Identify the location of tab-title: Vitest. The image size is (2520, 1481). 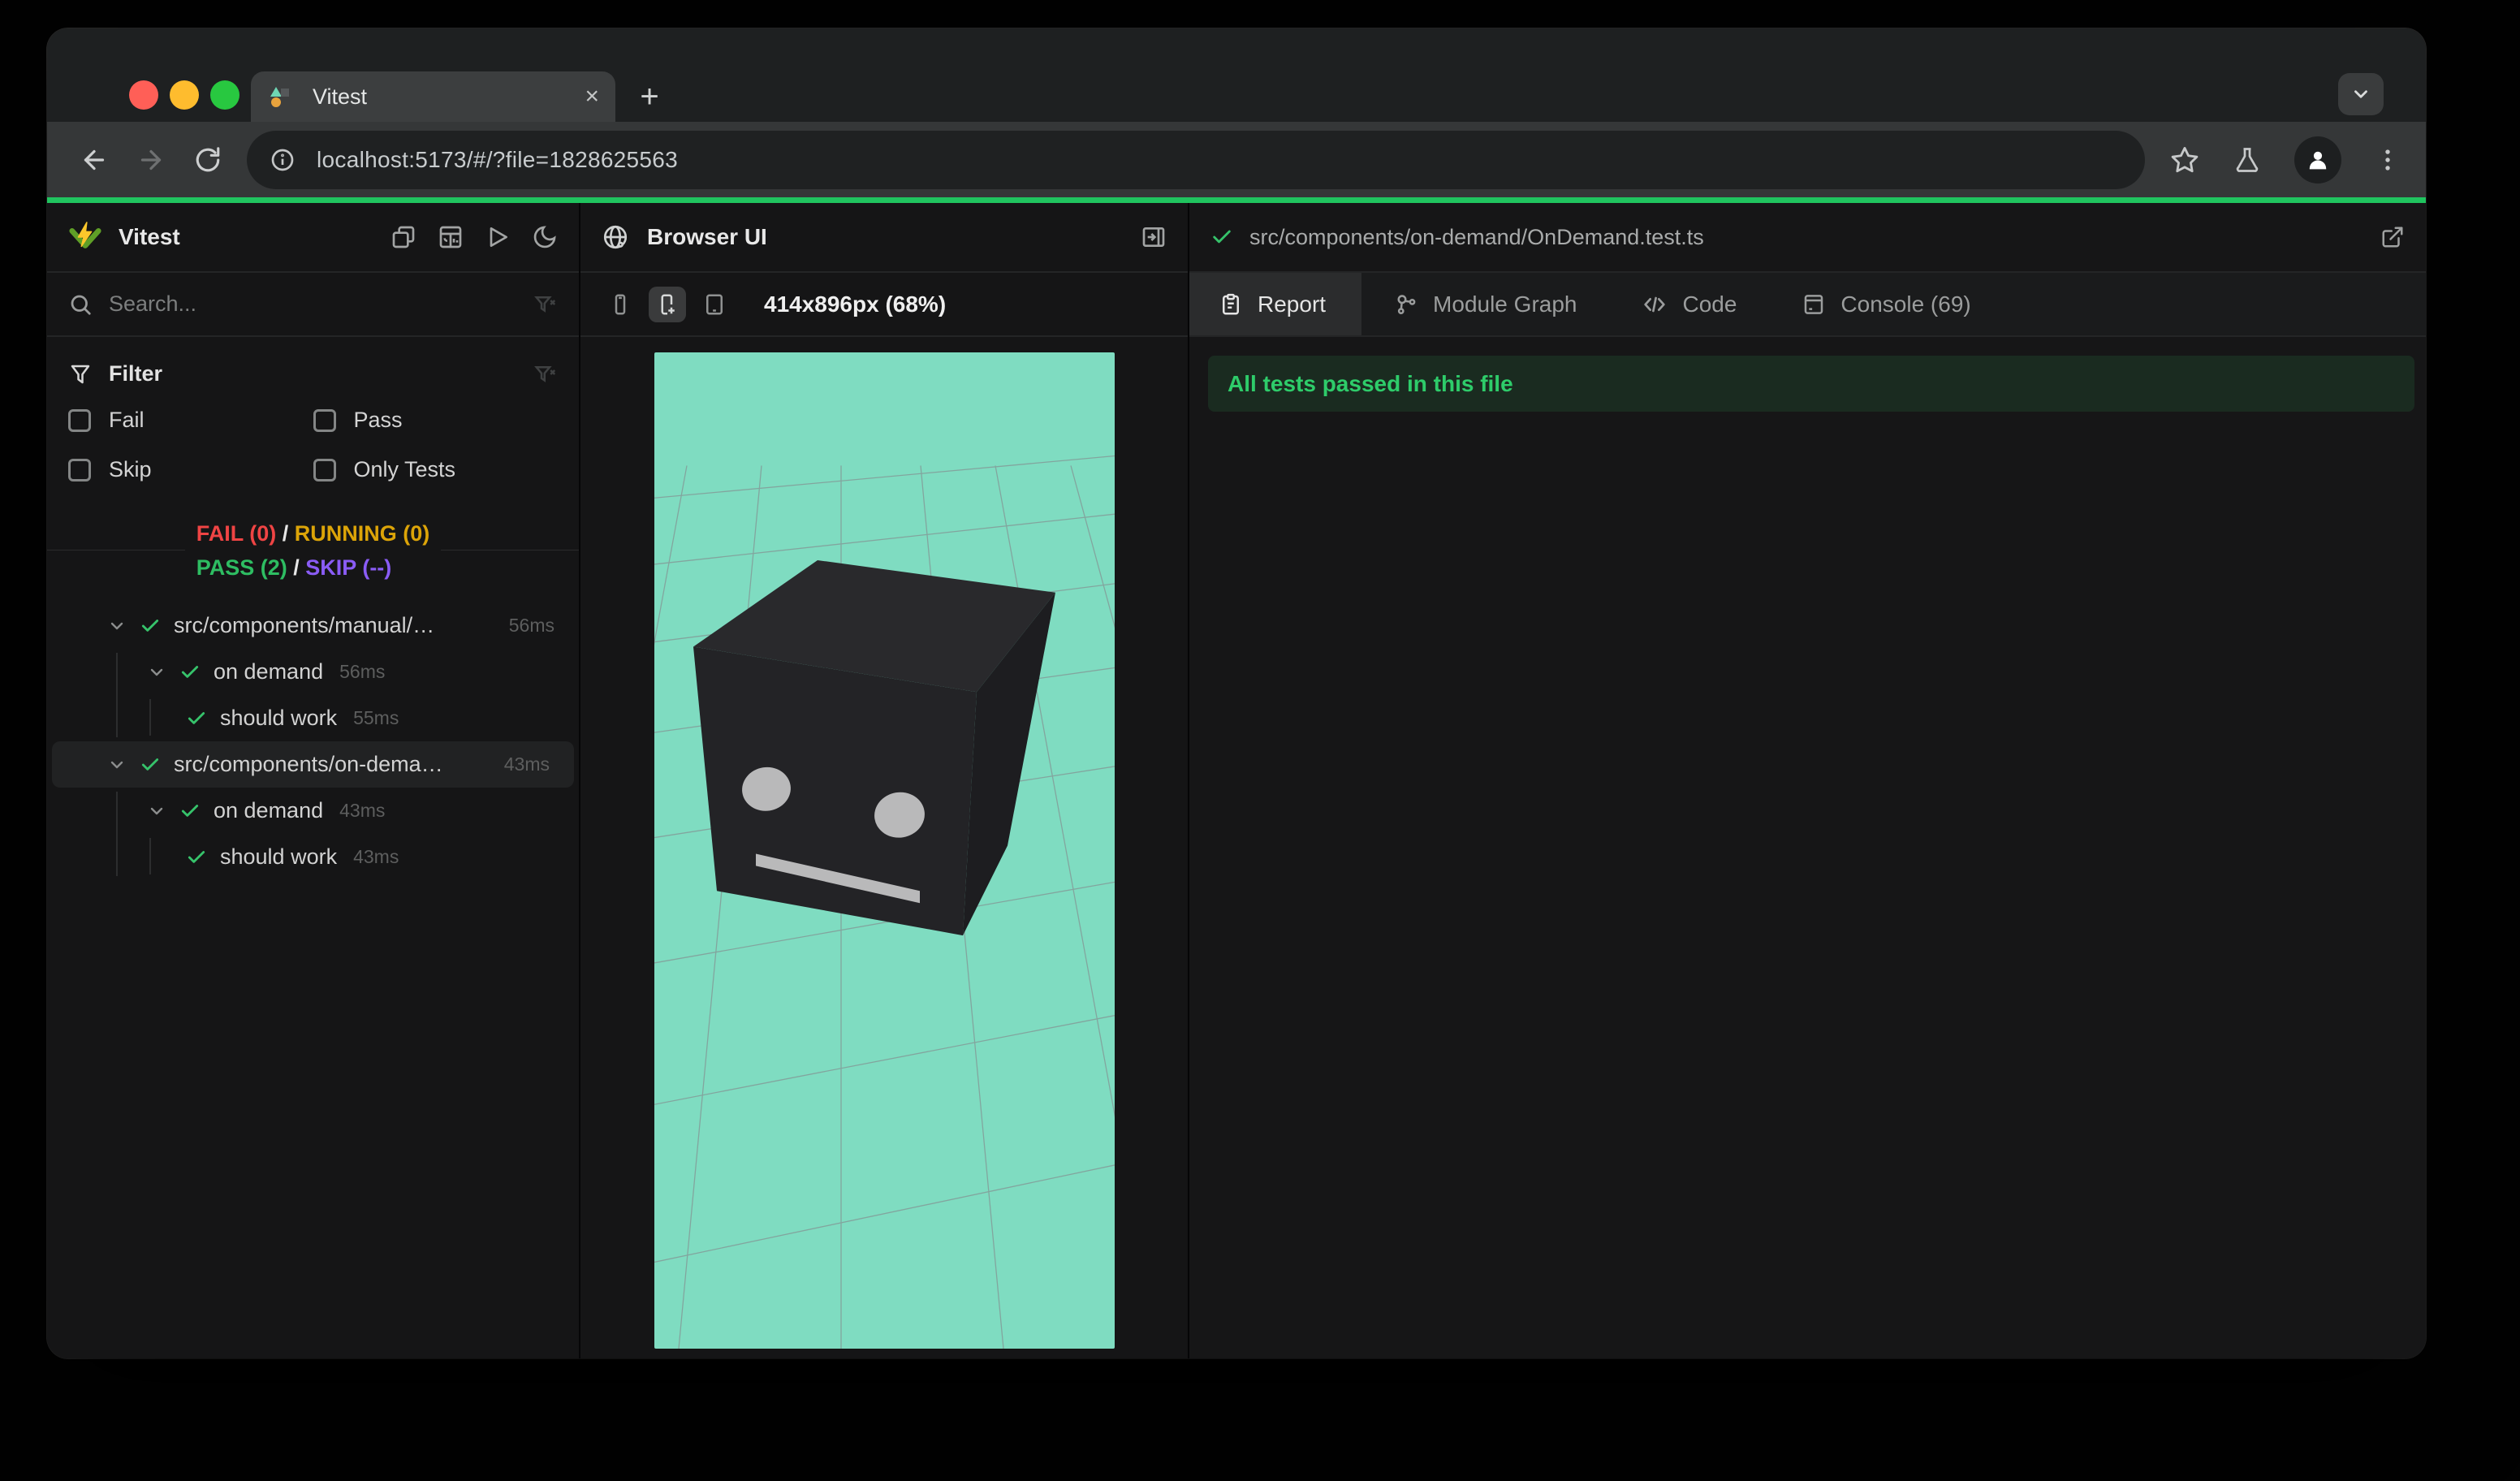
(340, 96).